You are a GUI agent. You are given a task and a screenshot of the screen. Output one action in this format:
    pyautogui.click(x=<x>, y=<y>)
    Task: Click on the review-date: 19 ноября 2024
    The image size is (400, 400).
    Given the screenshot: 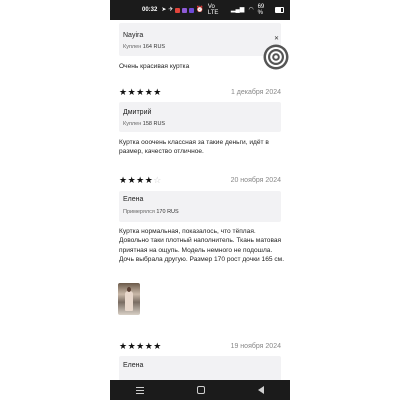 What is the action you would take?
    pyautogui.click(x=255, y=346)
    